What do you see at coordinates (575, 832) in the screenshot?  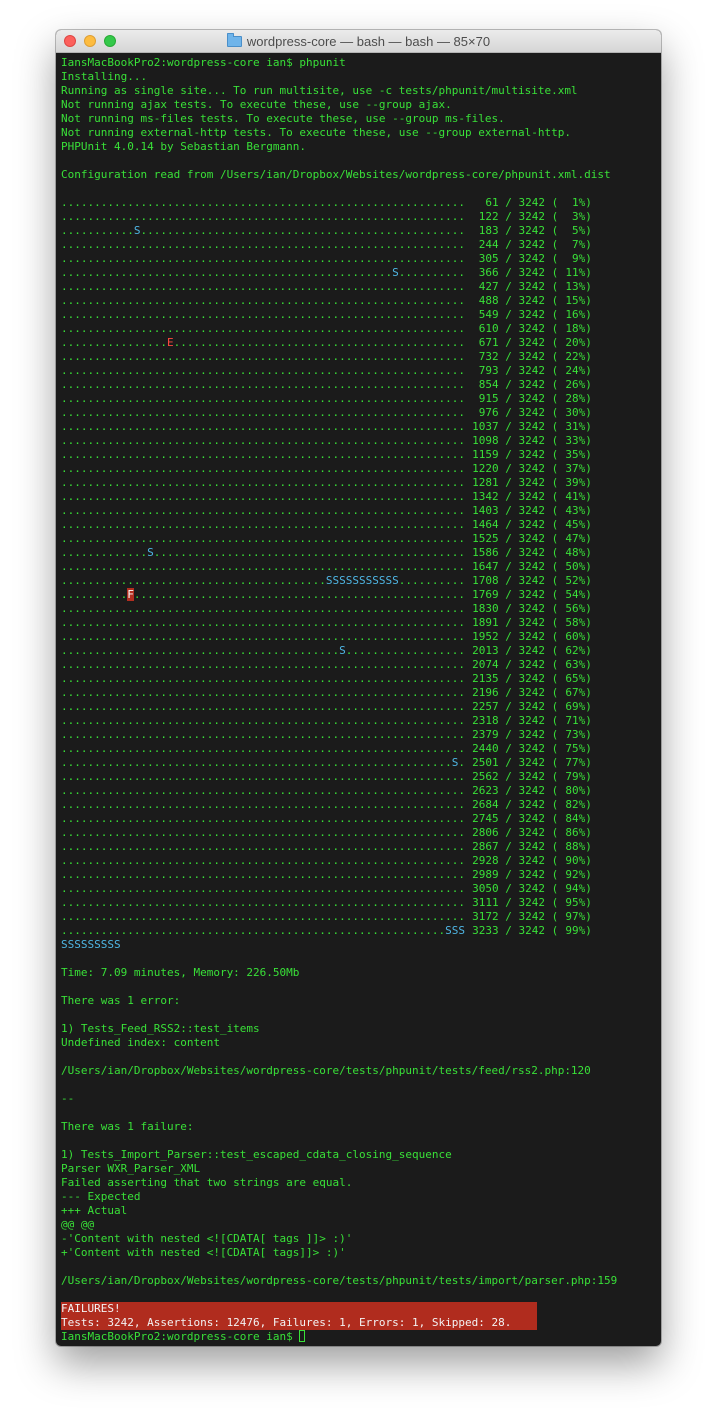 I see `progress-percent: 86%` at bounding box center [575, 832].